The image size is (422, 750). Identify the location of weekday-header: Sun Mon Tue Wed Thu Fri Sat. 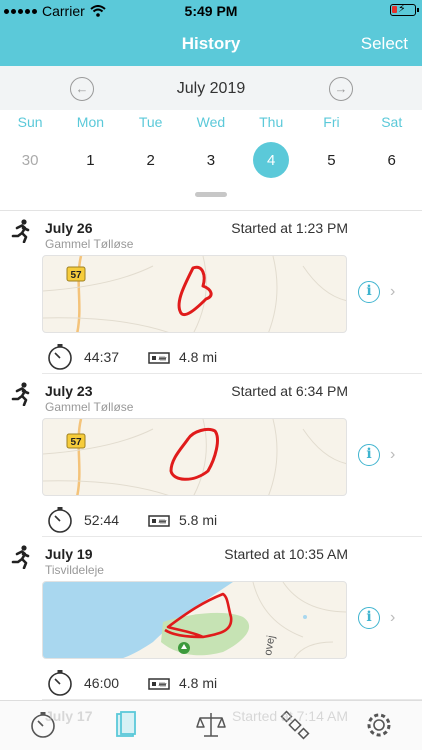
(211, 124).